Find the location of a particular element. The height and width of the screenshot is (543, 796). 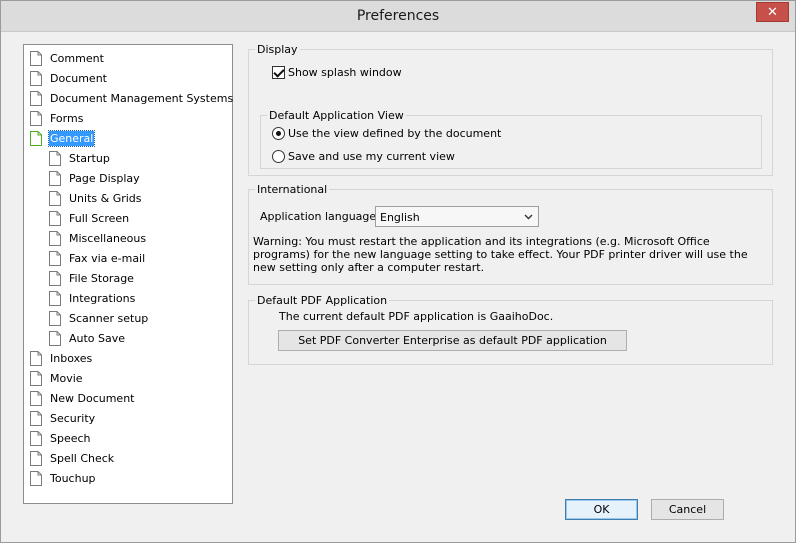

tree-item-label: Touchup is located at coordinates (73, 478).